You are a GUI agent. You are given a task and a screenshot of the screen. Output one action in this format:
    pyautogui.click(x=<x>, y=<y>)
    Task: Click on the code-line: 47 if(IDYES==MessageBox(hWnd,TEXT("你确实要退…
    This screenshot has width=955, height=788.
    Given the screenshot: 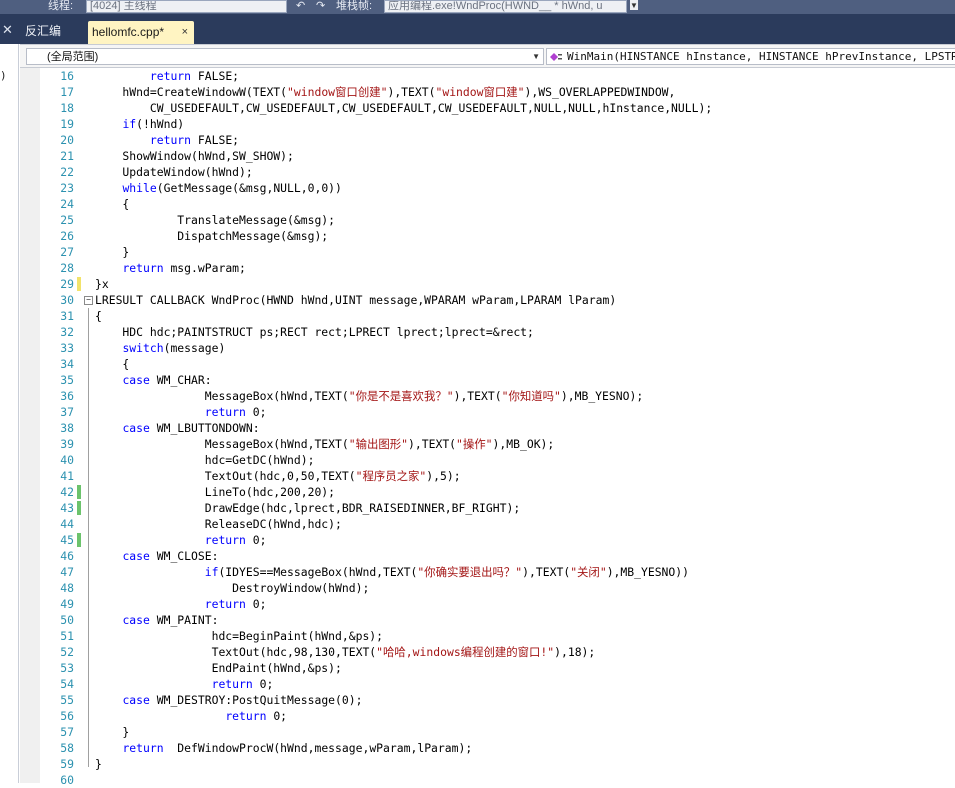 What is the action you would take?
    pyautogui.click(x=497, y=572)
    